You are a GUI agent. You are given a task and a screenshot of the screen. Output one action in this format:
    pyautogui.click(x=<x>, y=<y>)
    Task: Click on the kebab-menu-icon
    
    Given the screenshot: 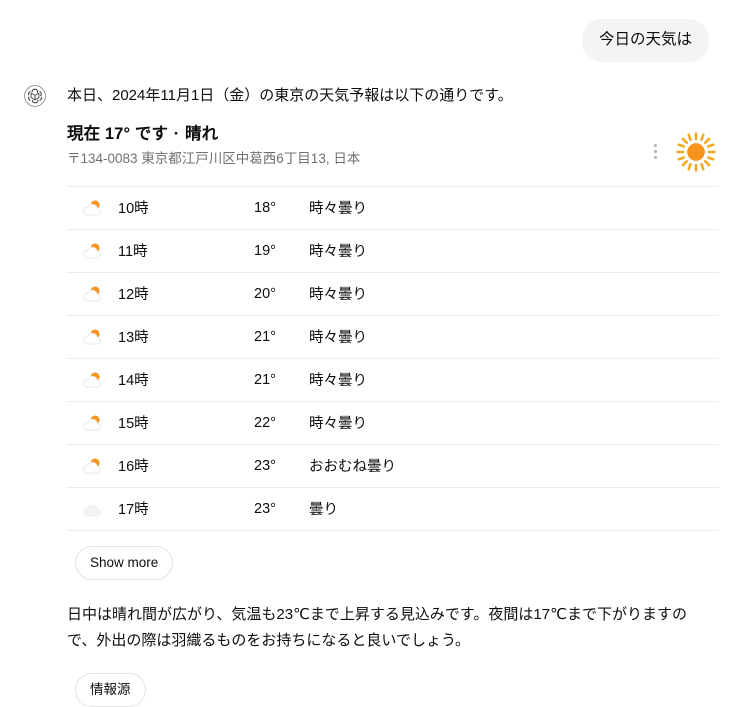 What is the action you would take?
    pyautogui.click(x=655, y=151)
    